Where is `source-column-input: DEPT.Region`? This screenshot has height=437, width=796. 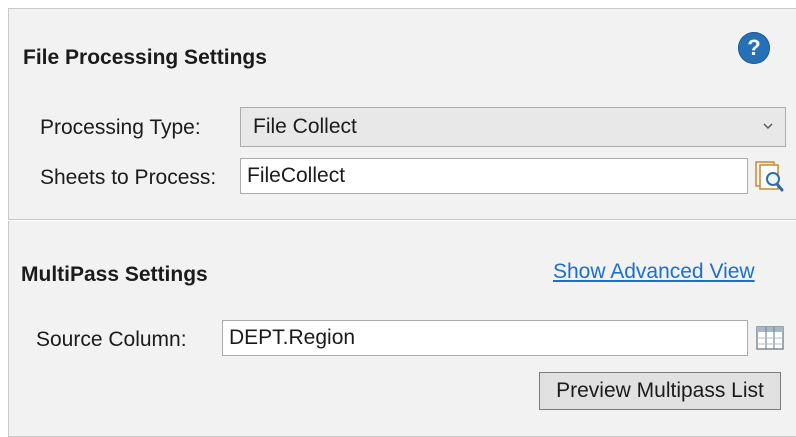 source-column-input: DEPT.Region is located at coordinates (485, 338).